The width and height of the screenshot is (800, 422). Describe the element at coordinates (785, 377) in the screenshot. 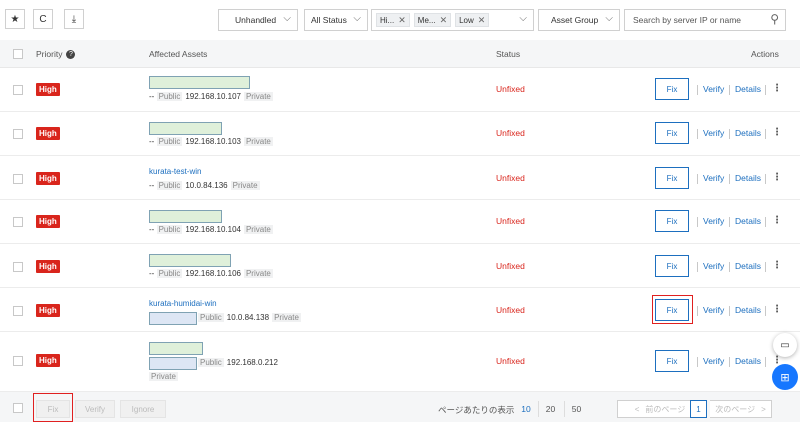

I see `apps-grid-icon: ⊞` at that location.